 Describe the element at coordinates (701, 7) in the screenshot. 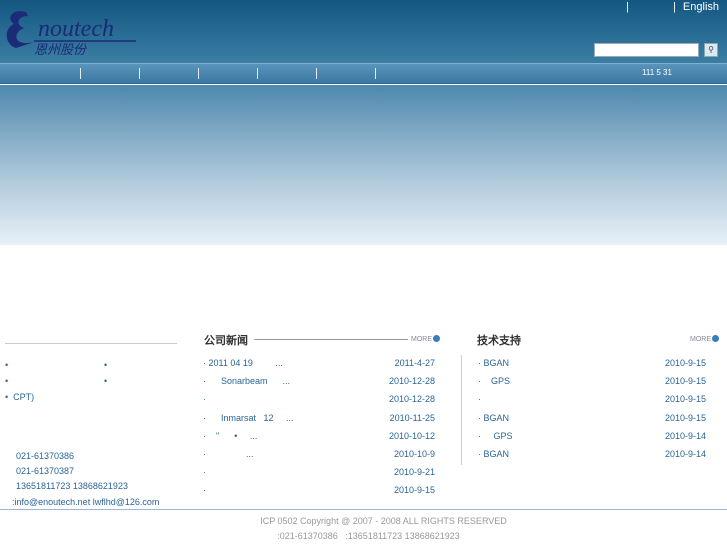

I see `english-link: English` at that location.